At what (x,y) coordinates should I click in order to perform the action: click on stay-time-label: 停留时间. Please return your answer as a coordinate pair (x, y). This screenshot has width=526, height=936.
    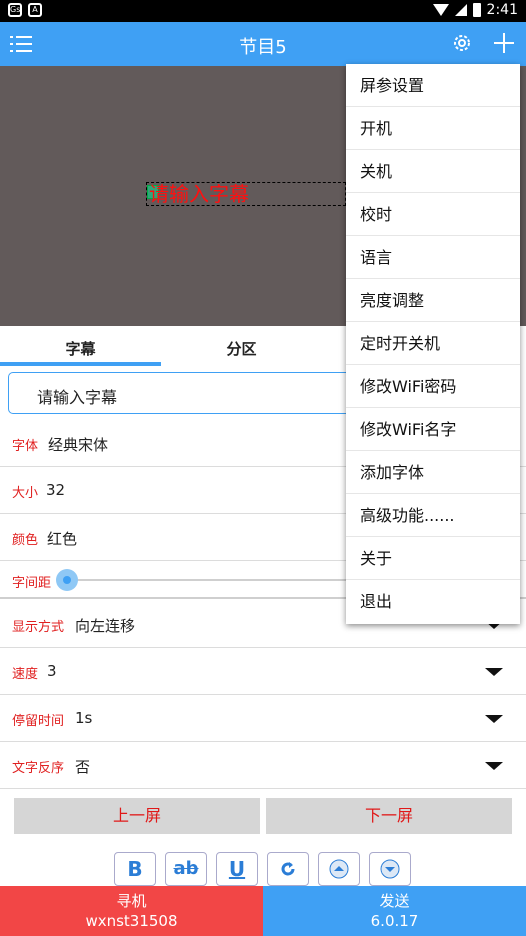
    Looking at the image, I should click on (38, 721).